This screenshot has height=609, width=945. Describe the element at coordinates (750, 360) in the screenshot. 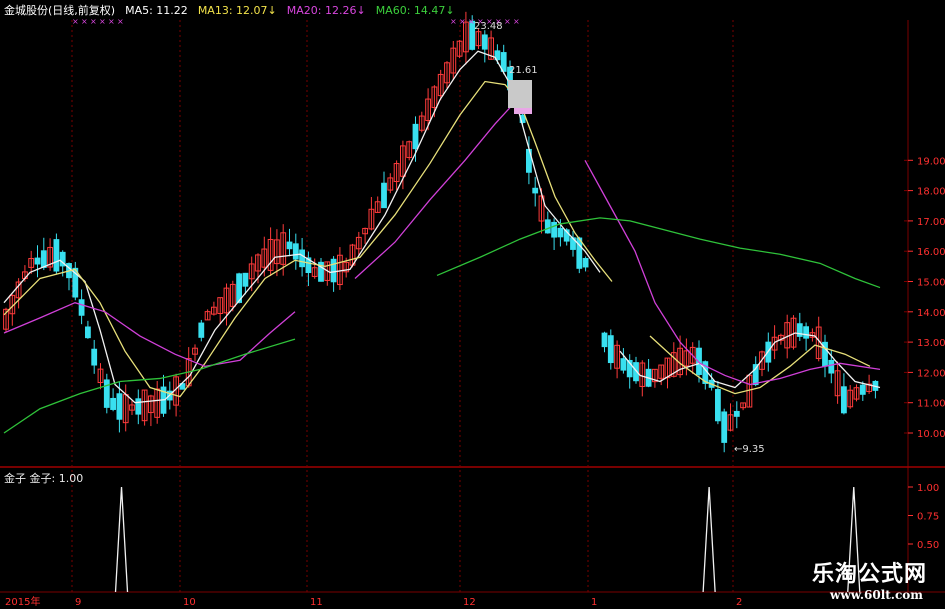

I see `ma5-line` at that location.